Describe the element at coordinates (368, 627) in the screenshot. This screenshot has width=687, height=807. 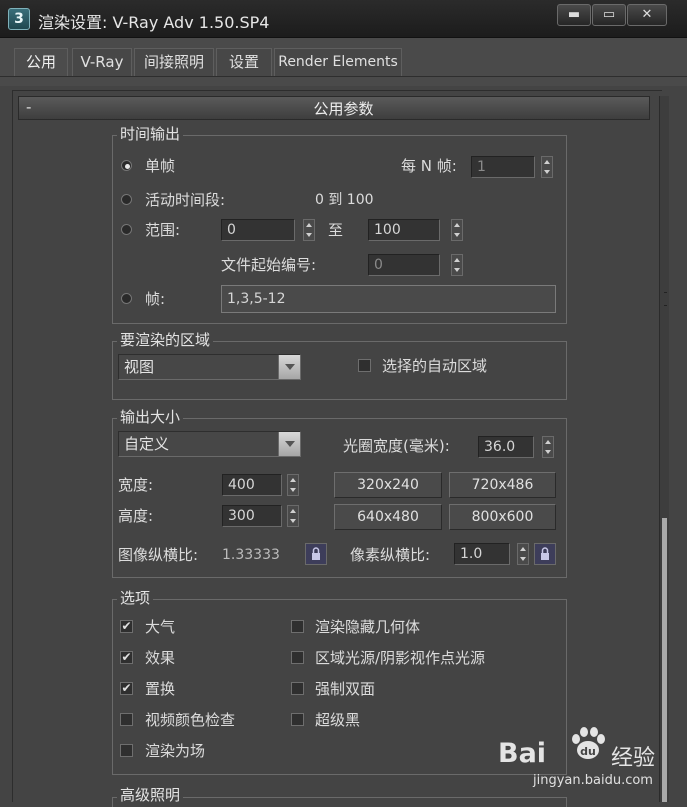
I see `render-hidden-geometry-label: 渲染隐藏几何体` at that location.